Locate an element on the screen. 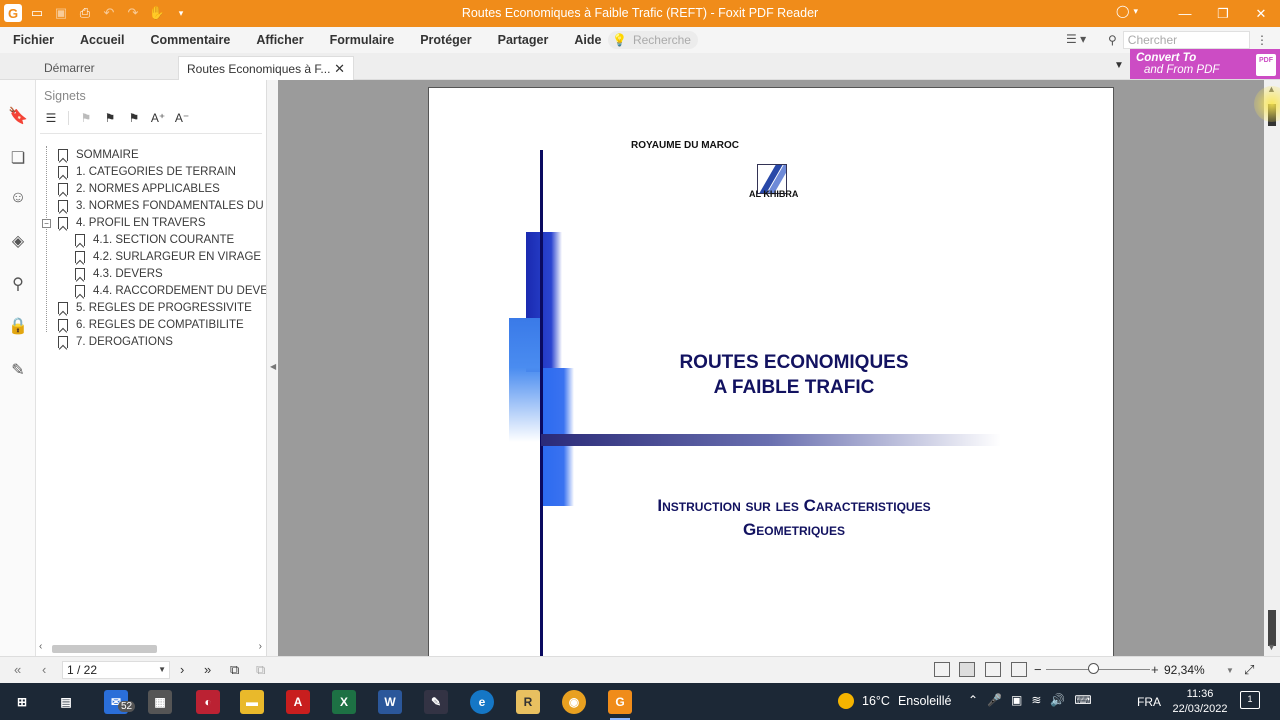 This screenshot has height=720, width=1280. excel-icon: X is located at coordinates (344, 702).